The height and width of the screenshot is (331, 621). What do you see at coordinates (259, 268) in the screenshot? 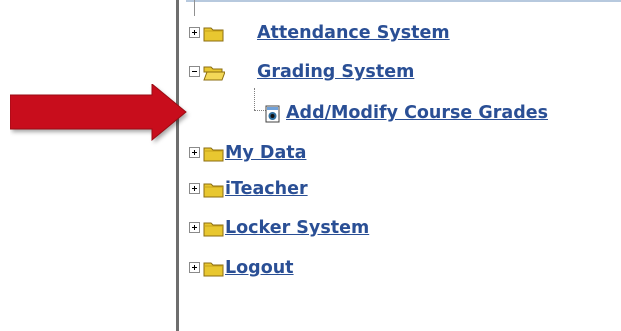
I see `nav-item-label: Logout` at bounding box center [259, 268].